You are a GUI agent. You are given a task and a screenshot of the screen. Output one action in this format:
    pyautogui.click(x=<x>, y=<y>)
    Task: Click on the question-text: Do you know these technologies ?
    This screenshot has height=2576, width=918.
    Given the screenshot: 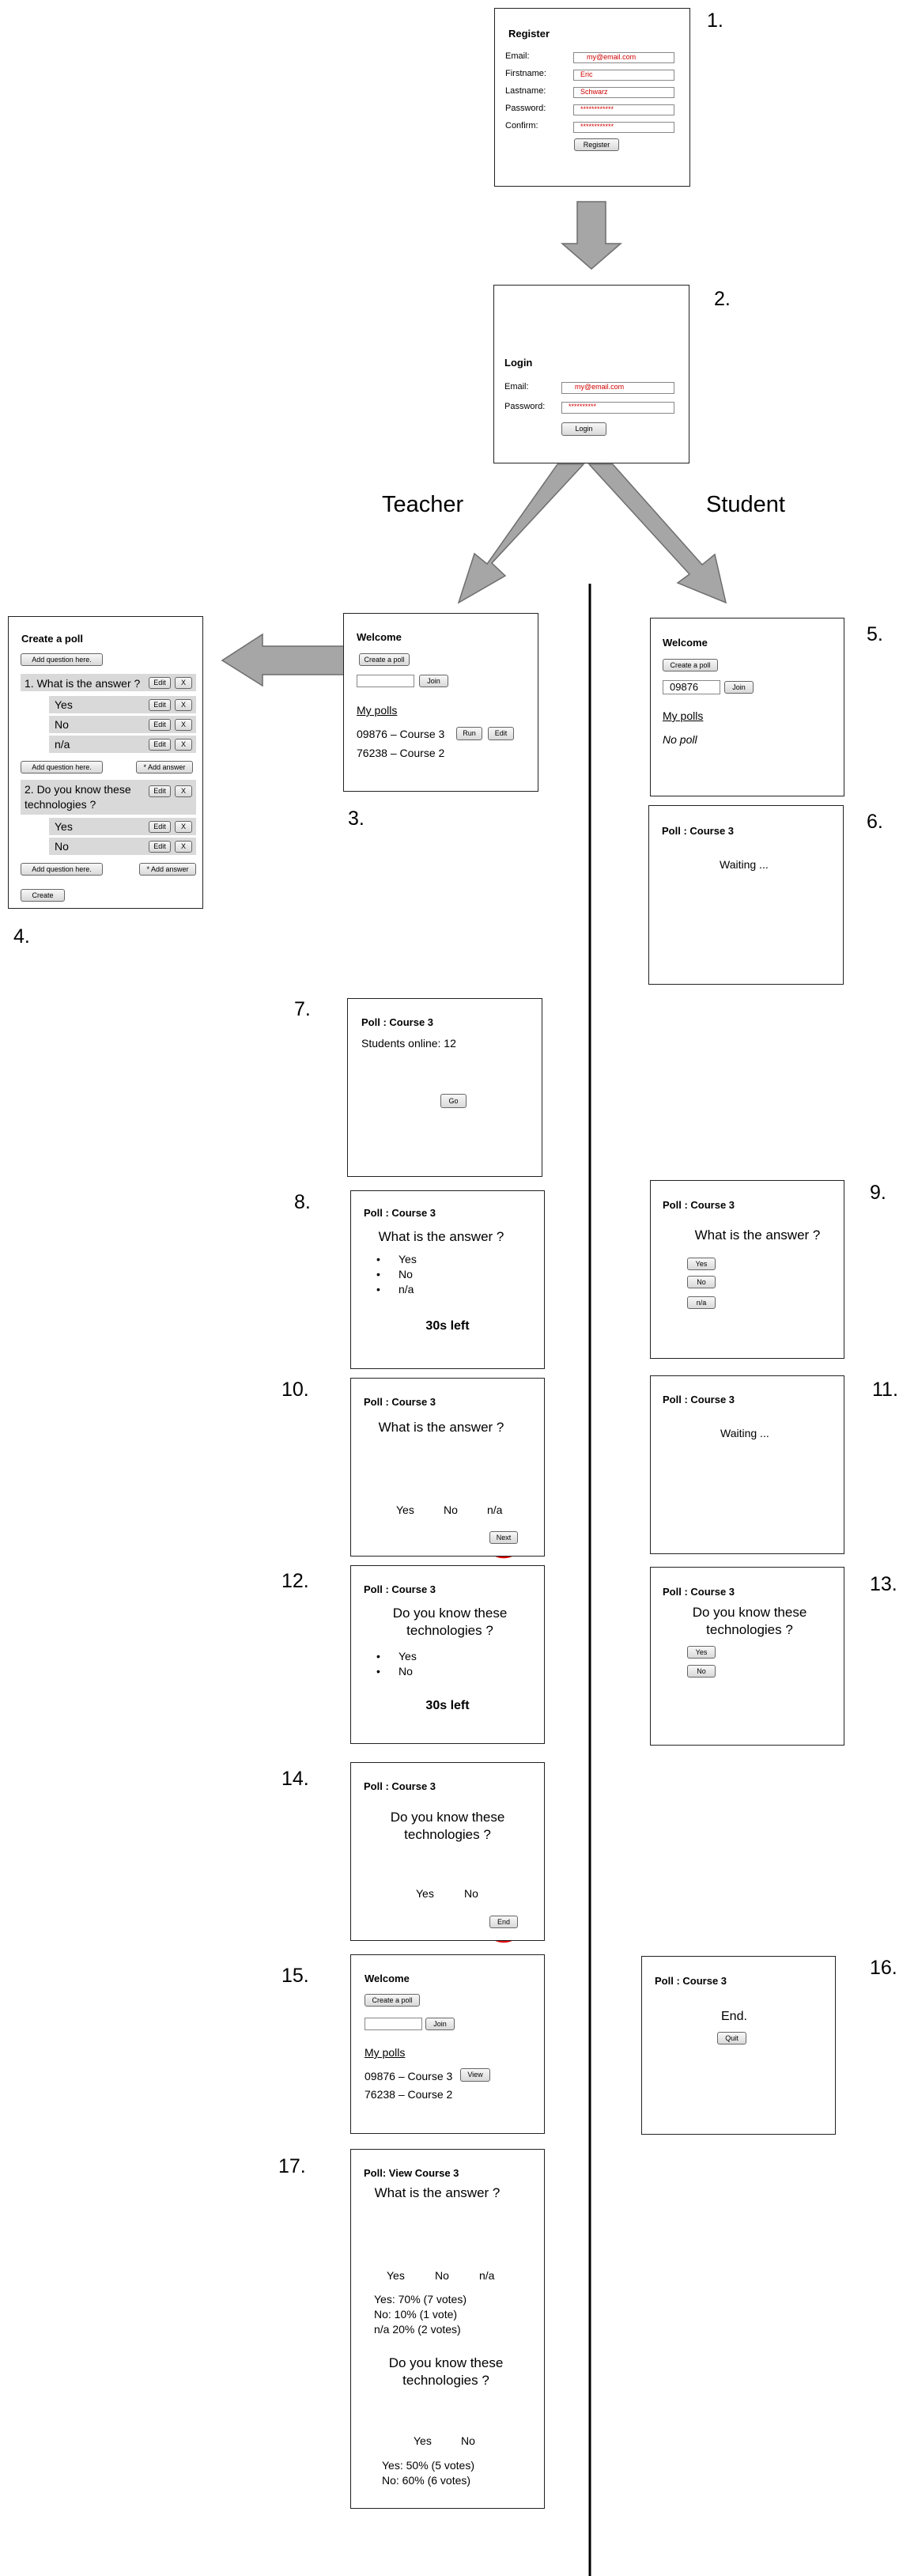 What is the action you would take?
    pyautogui.click(x=749, y=1621)
    